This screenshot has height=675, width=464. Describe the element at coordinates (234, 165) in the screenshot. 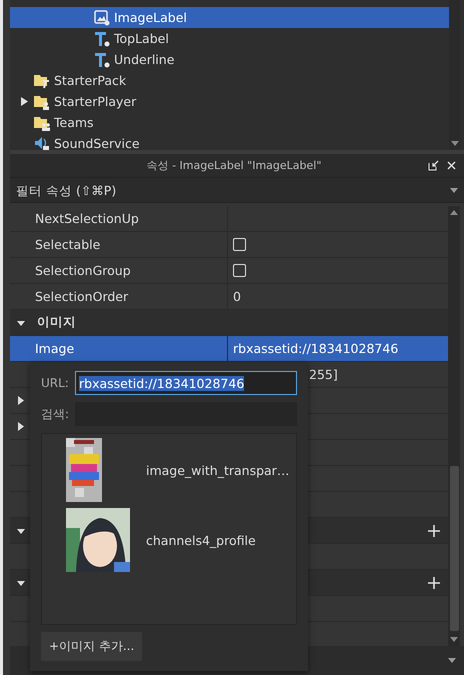

I see `panel-title: 속성 - ImageLabel "ImageLabel"` at that location.